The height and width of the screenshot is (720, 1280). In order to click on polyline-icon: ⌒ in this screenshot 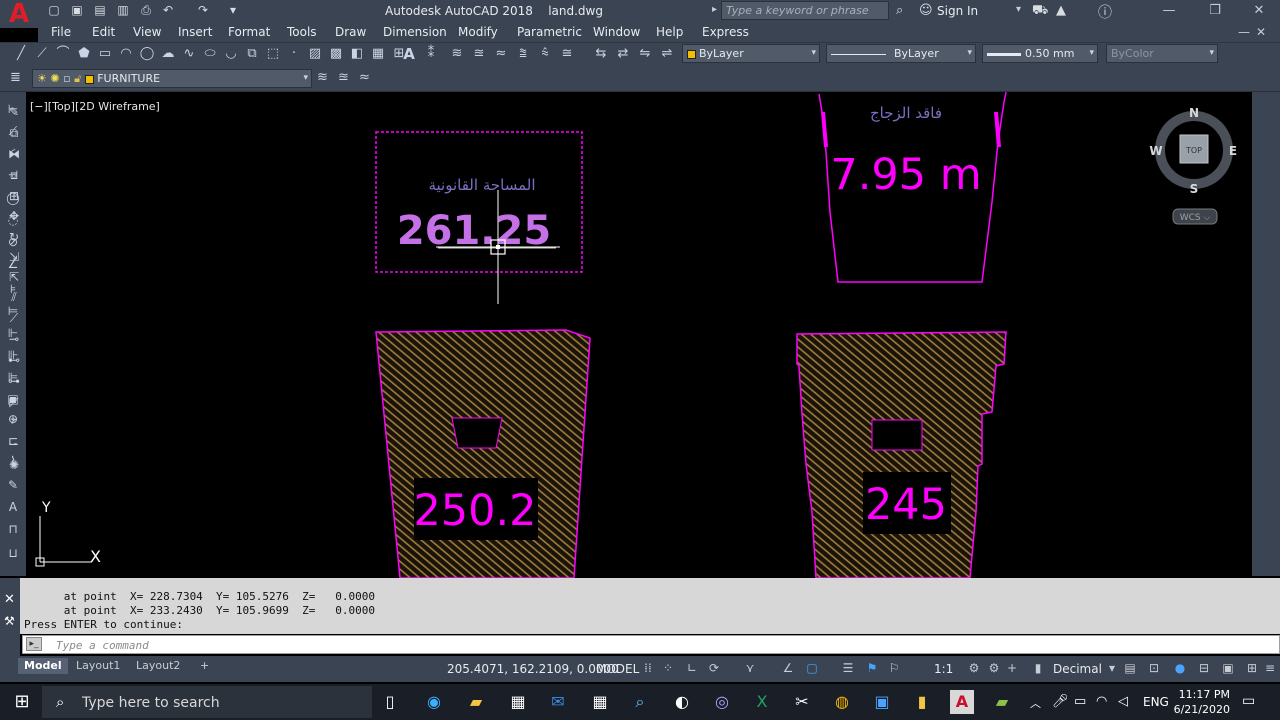, I will do `click(63, 54)`.